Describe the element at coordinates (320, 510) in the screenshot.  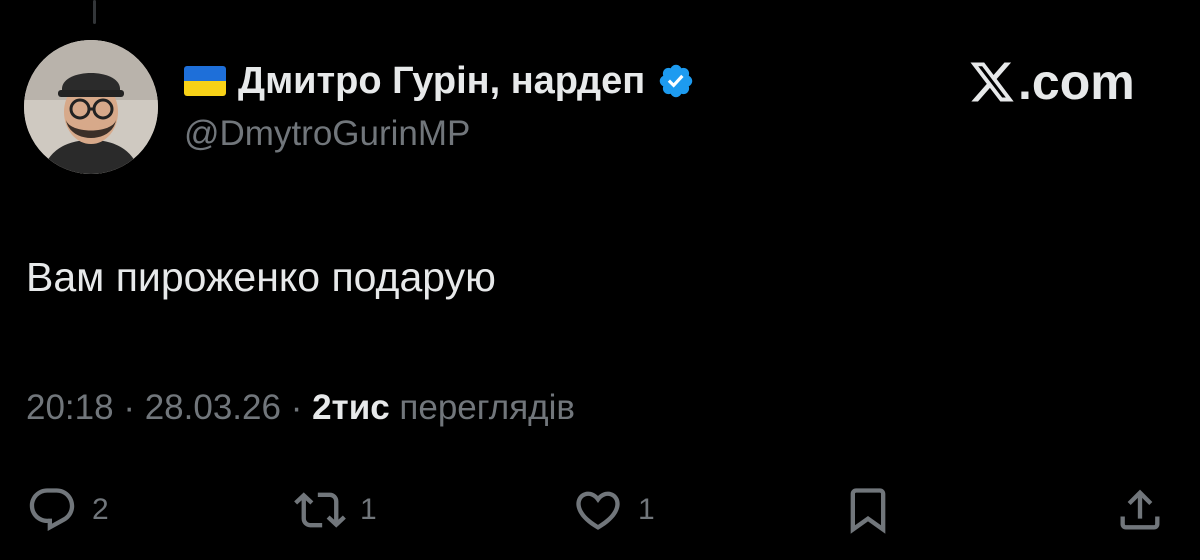
I see `retweet-icon` at that location.